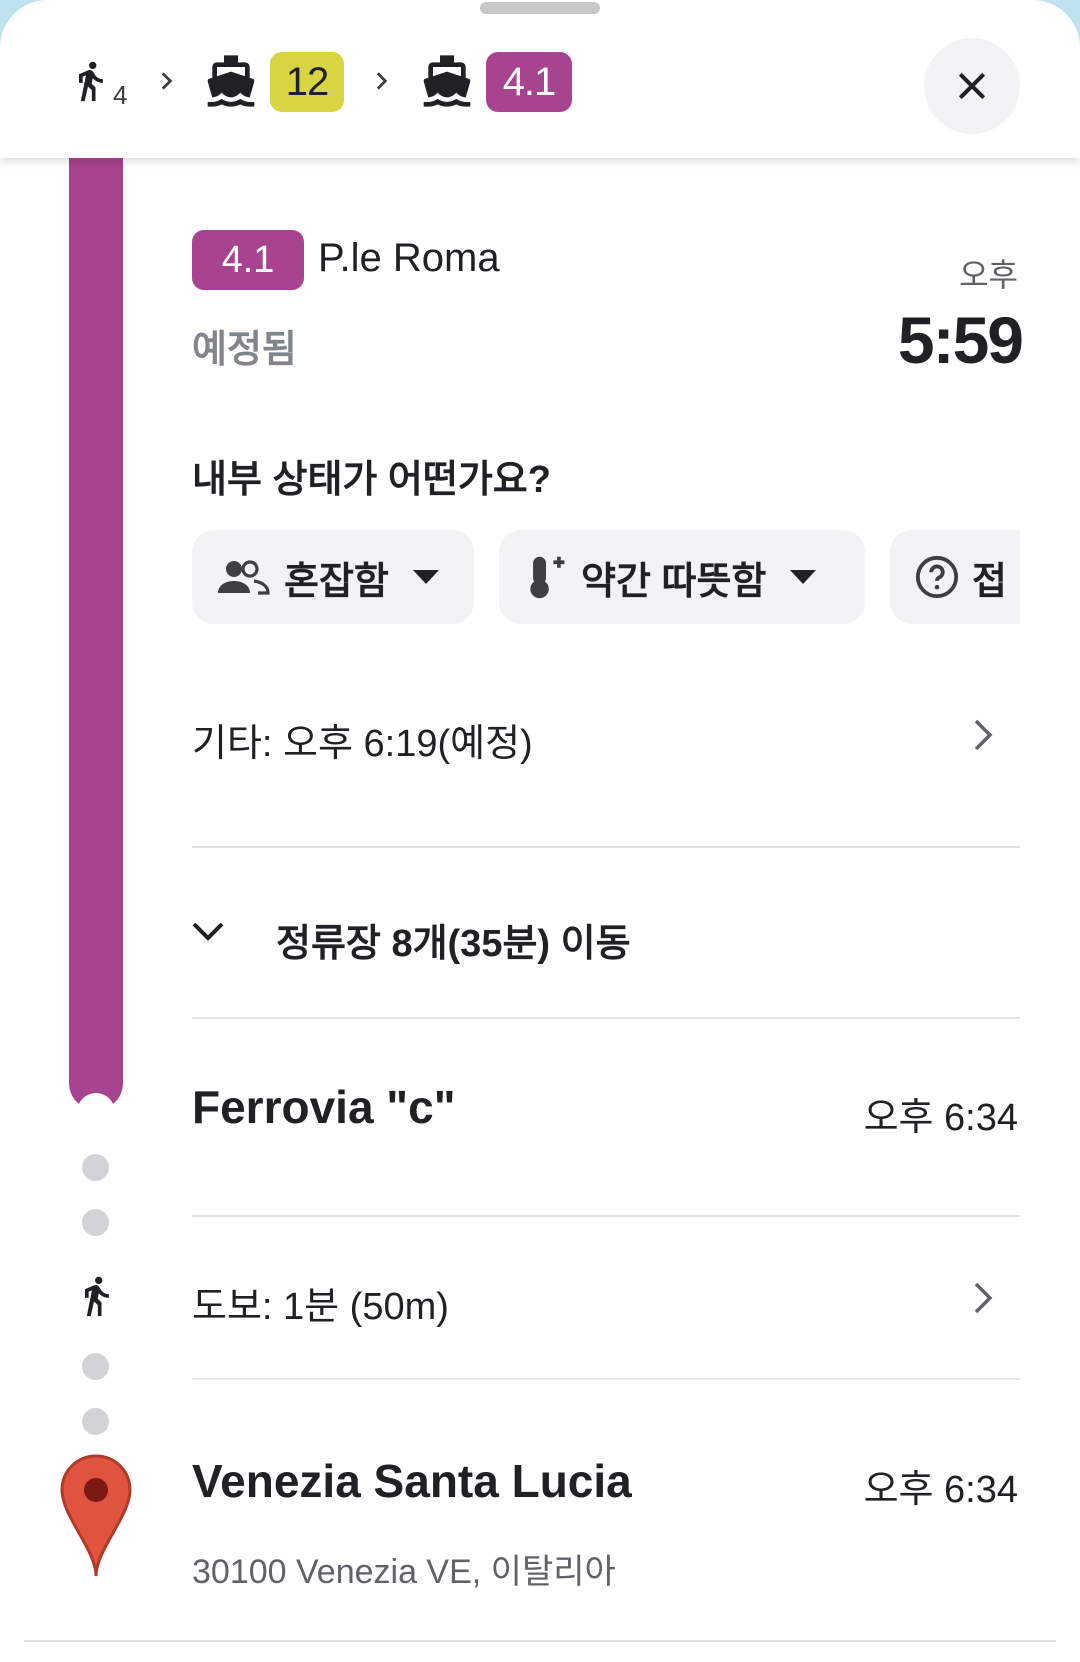 This screenshot has width=1080, height=1662. I want to click on arrival-time: 오후 6:34, so click(940, 1118).